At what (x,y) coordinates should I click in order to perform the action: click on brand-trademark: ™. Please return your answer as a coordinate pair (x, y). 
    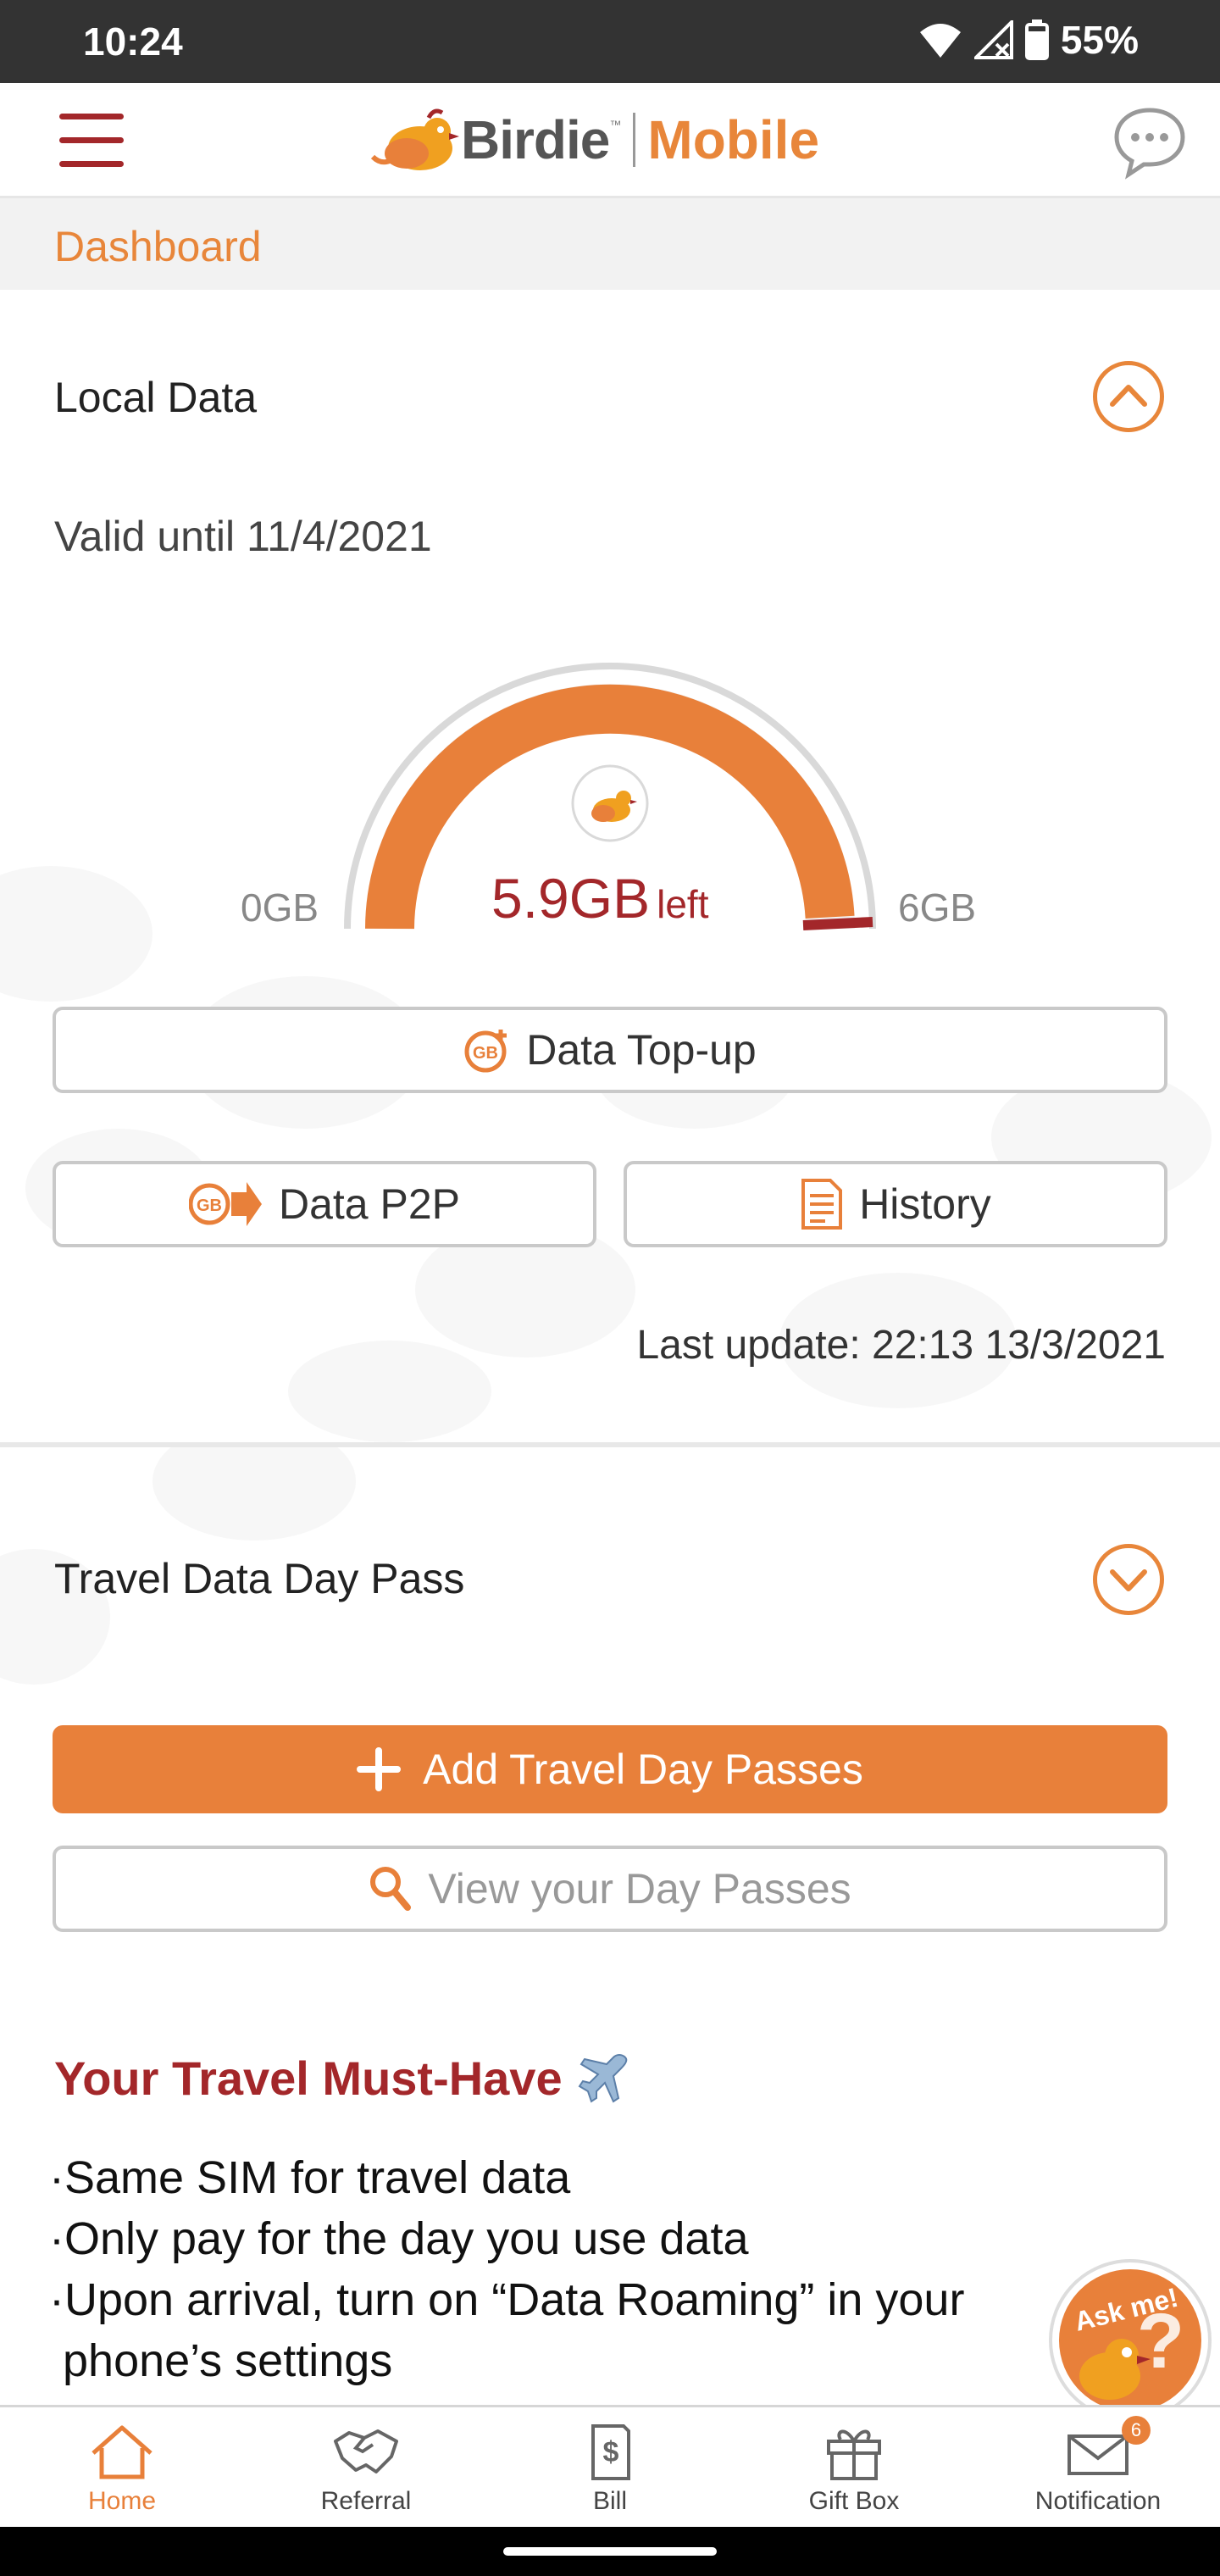
    Looking at the image, I should click on (615, 124).